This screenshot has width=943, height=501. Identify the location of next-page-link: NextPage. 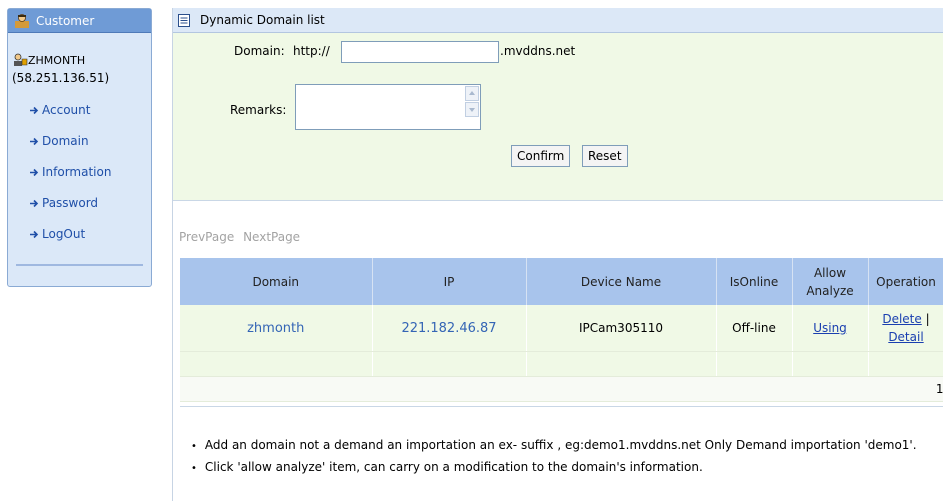
(271, 237).